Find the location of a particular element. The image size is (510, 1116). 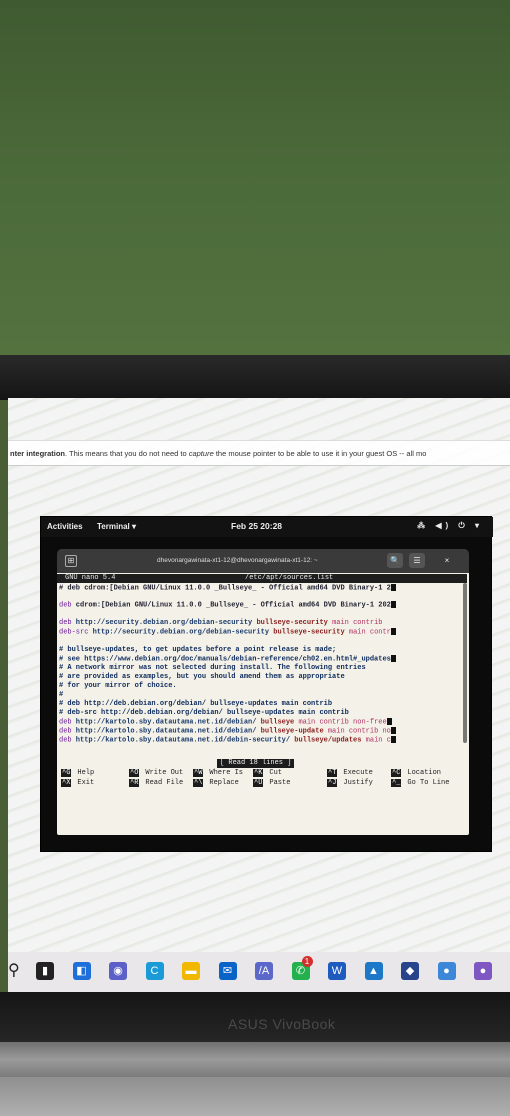

shortcut-go-to-line: ^_ Go To Line is located at coordinates (420, 783).